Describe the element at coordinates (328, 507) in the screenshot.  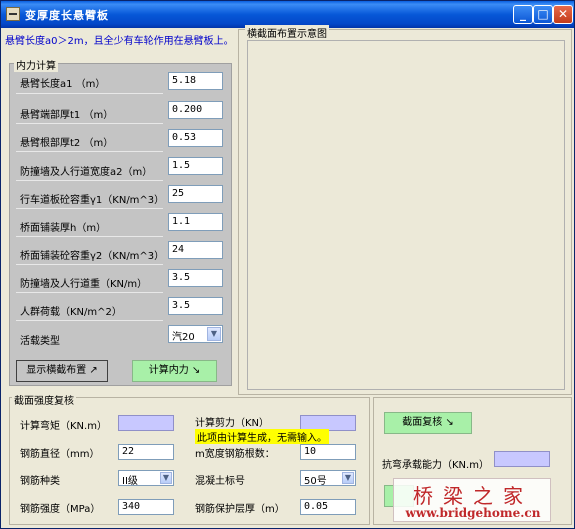
I see `cover-thickness-input: 0.05` at that location.